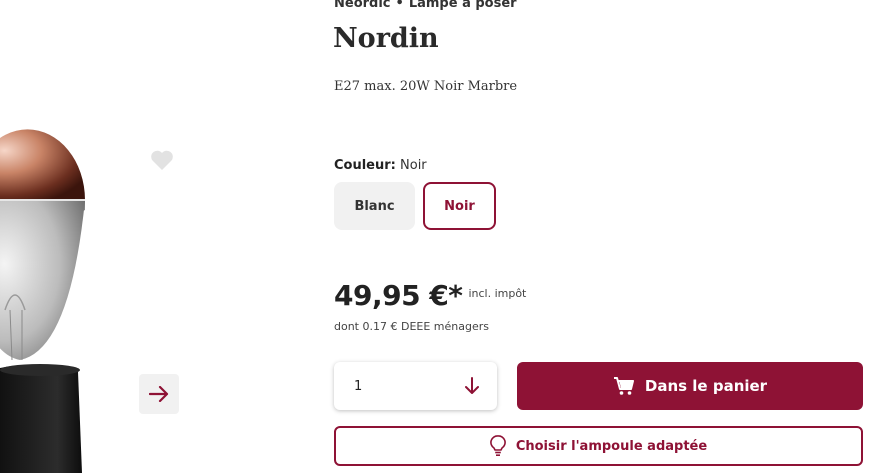 The height and width of the screenshot is (473, 876). I want to click on price-amount: 49,95 €*, so click(398, 295).